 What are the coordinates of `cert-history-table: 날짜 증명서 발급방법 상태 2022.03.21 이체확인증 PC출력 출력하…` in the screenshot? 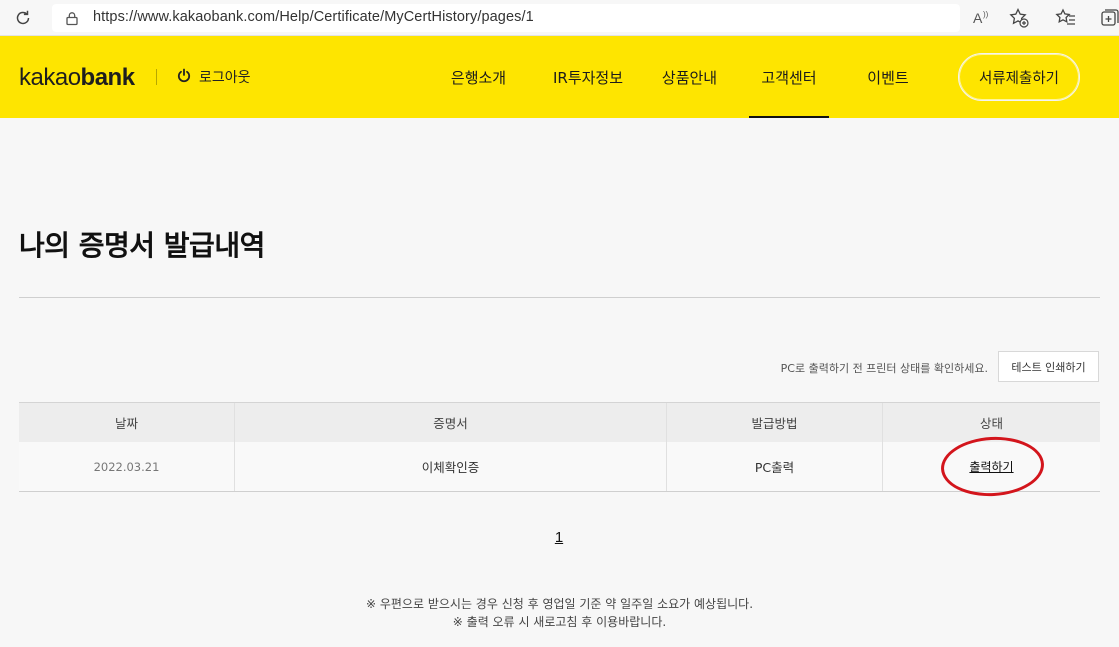 It's located at (559, 447).